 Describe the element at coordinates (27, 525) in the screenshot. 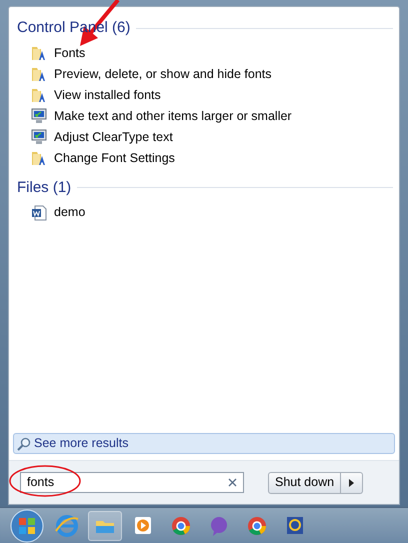

I see `start-orb-icon` at that location.